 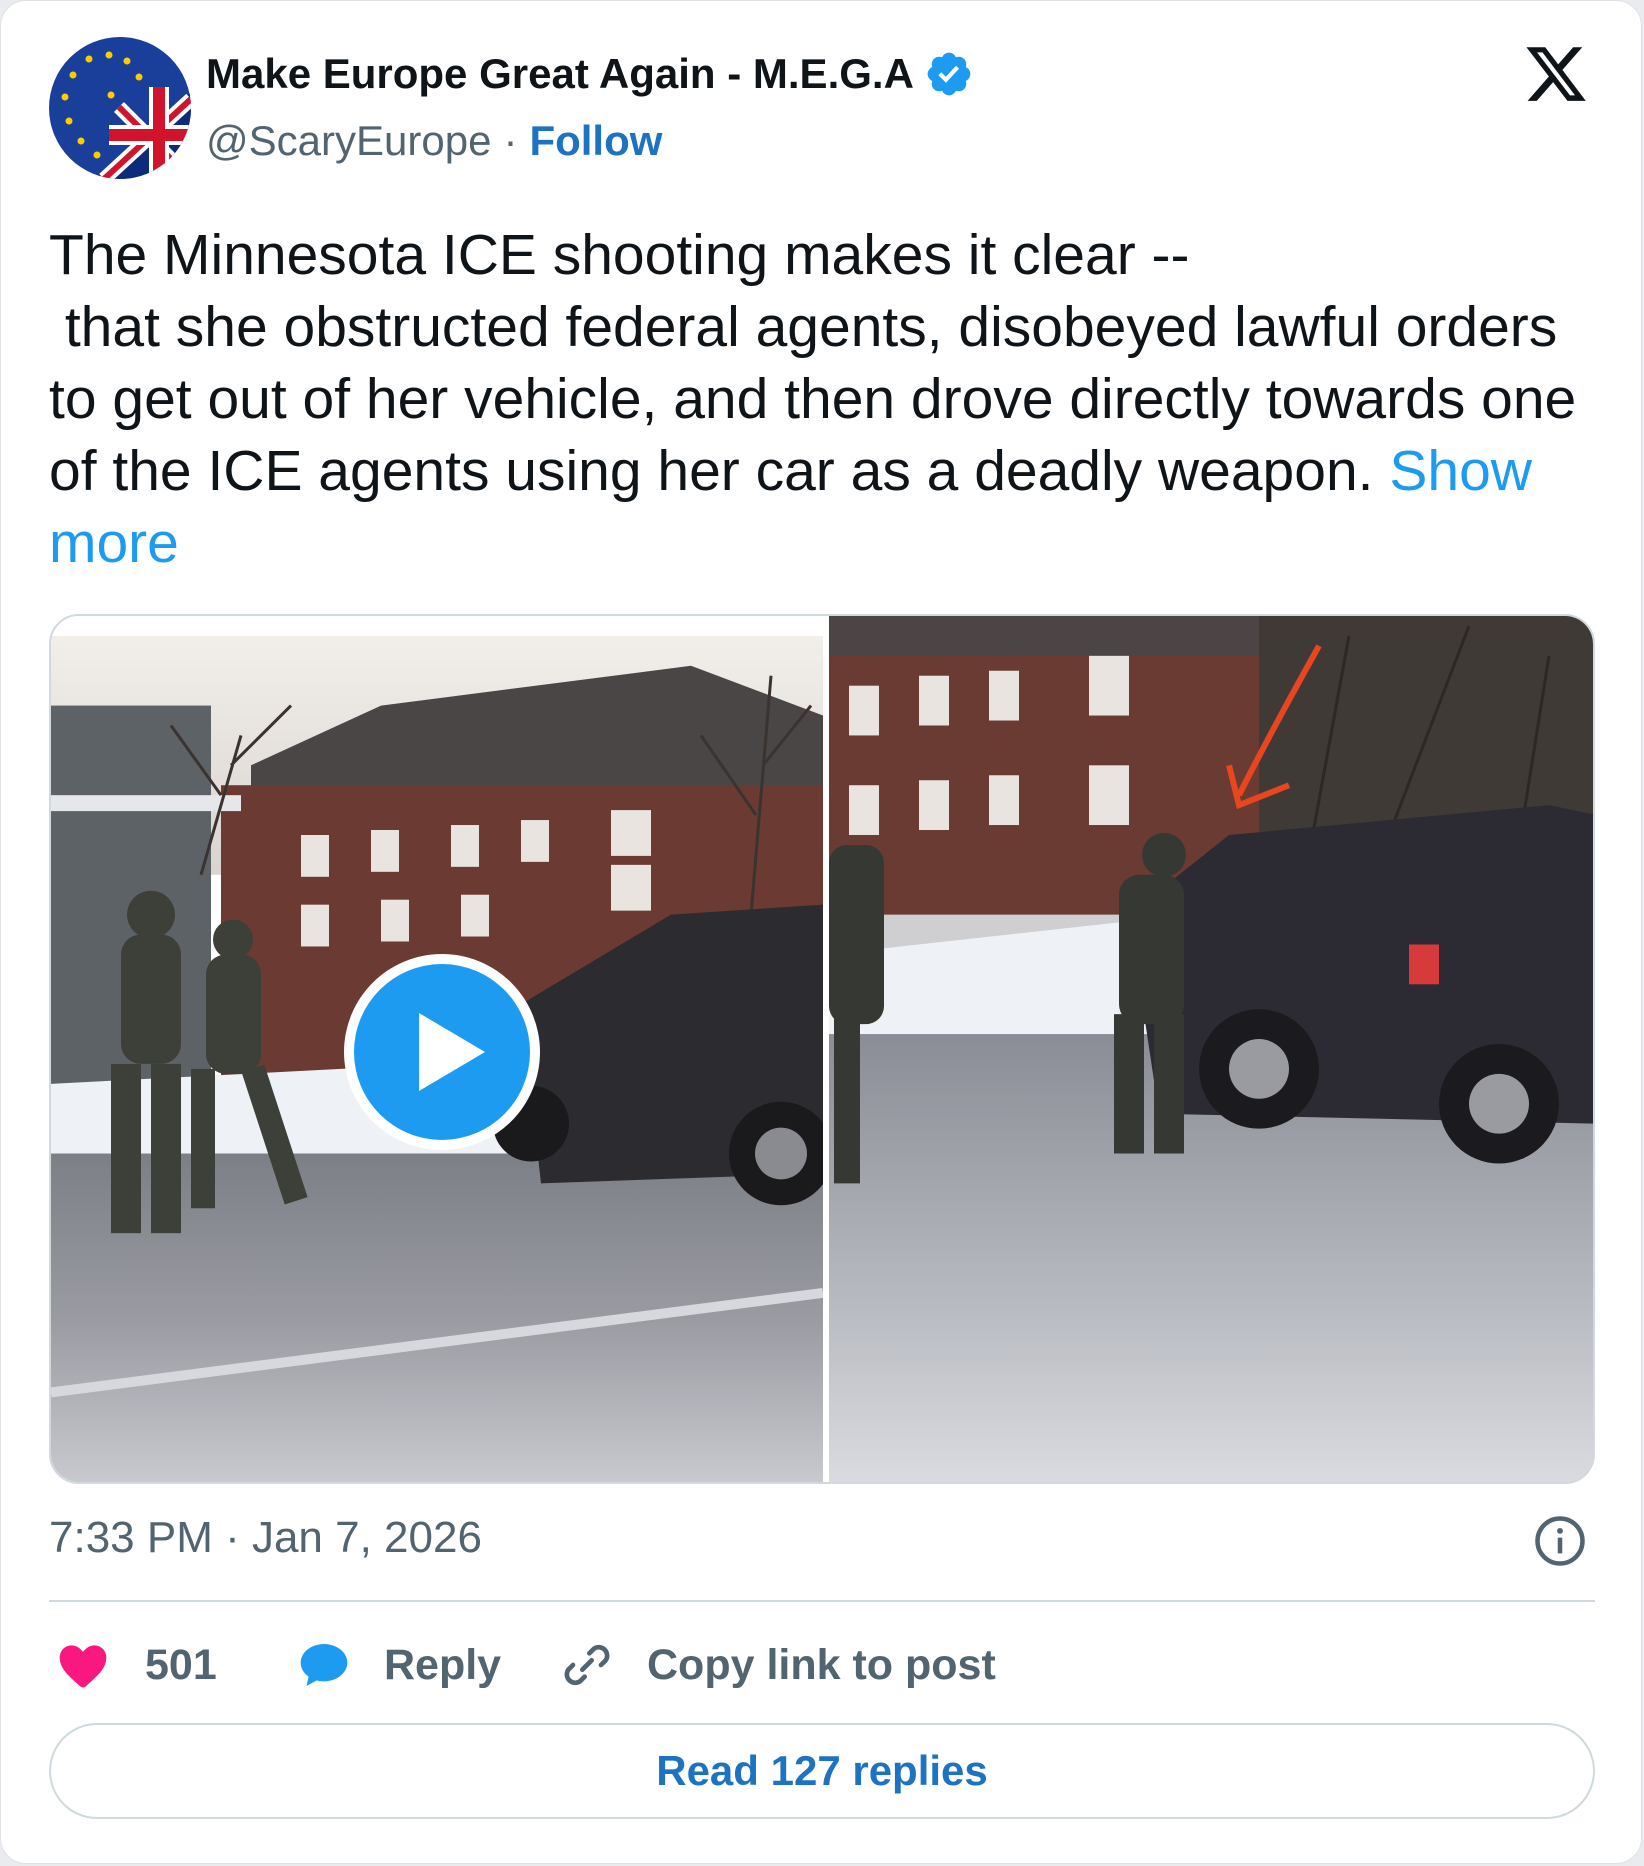 What do you see at coordinates (822, 1601) in the screenshot?
I see `divider` at bounding box center [822, 1601].